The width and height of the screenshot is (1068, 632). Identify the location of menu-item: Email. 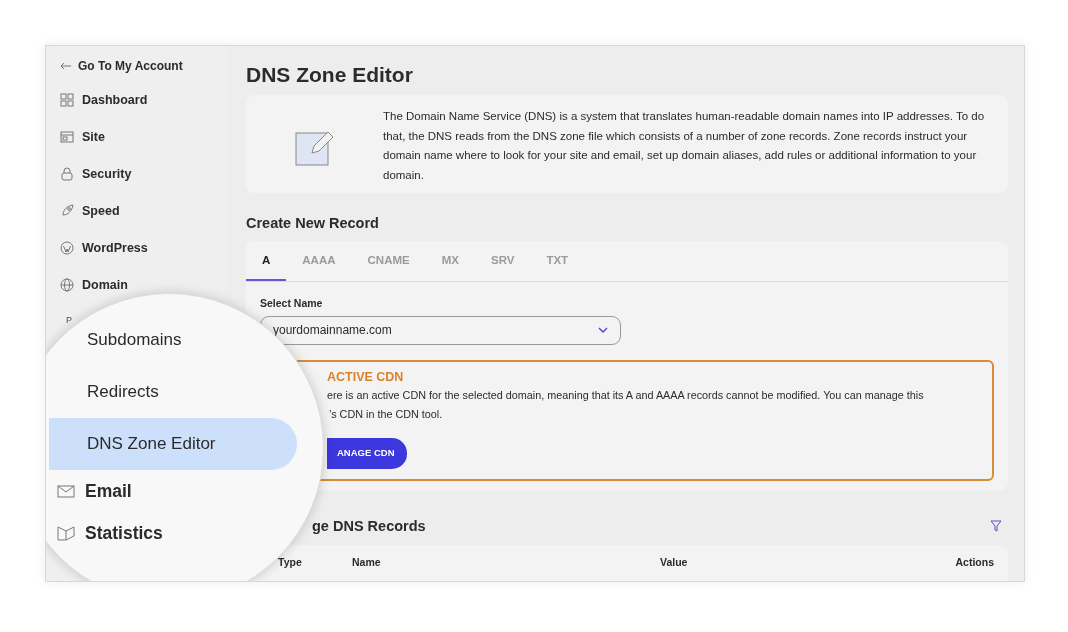
(94, 491).